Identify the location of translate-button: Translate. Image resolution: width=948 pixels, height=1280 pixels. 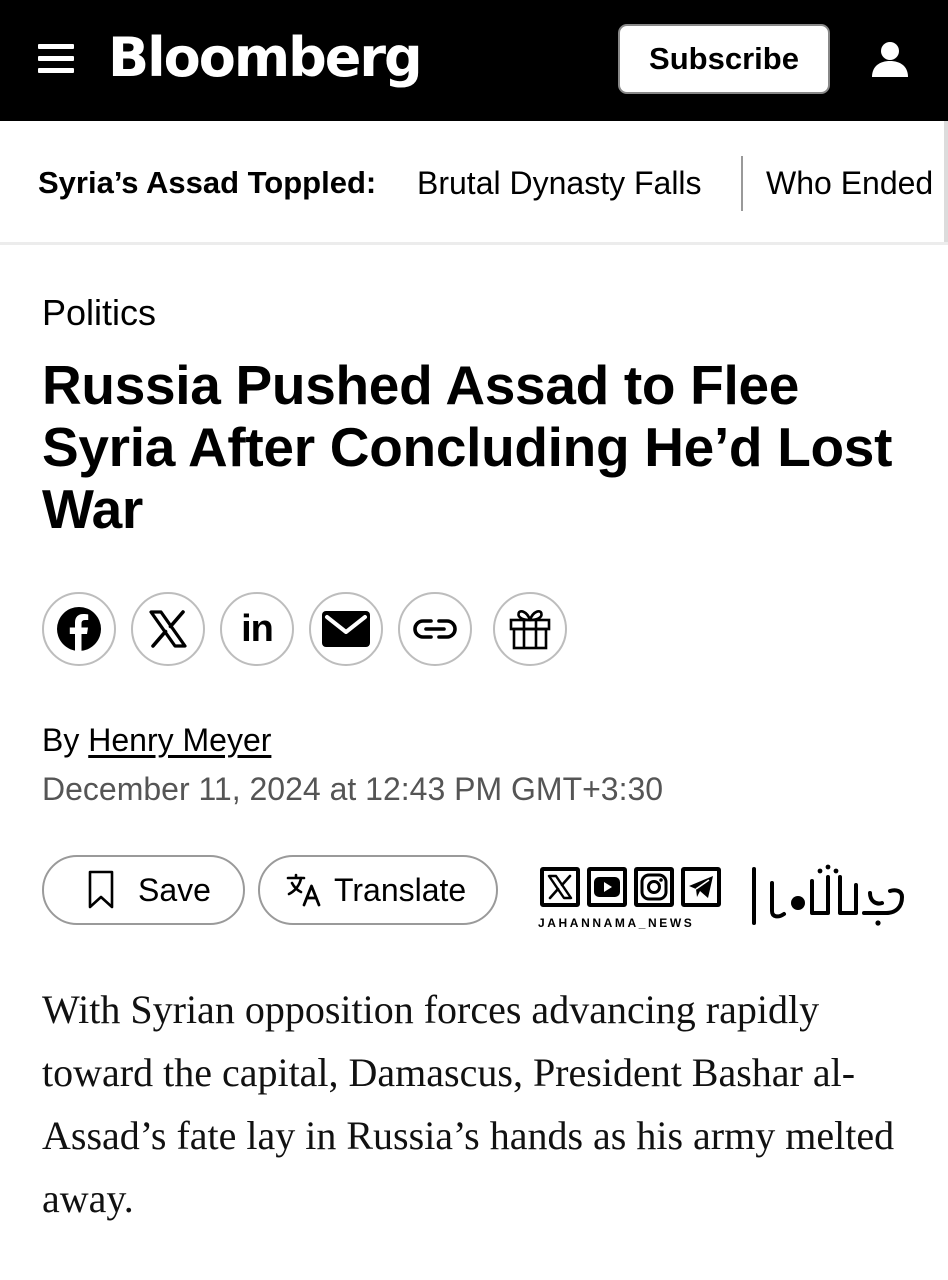
(378, 890).